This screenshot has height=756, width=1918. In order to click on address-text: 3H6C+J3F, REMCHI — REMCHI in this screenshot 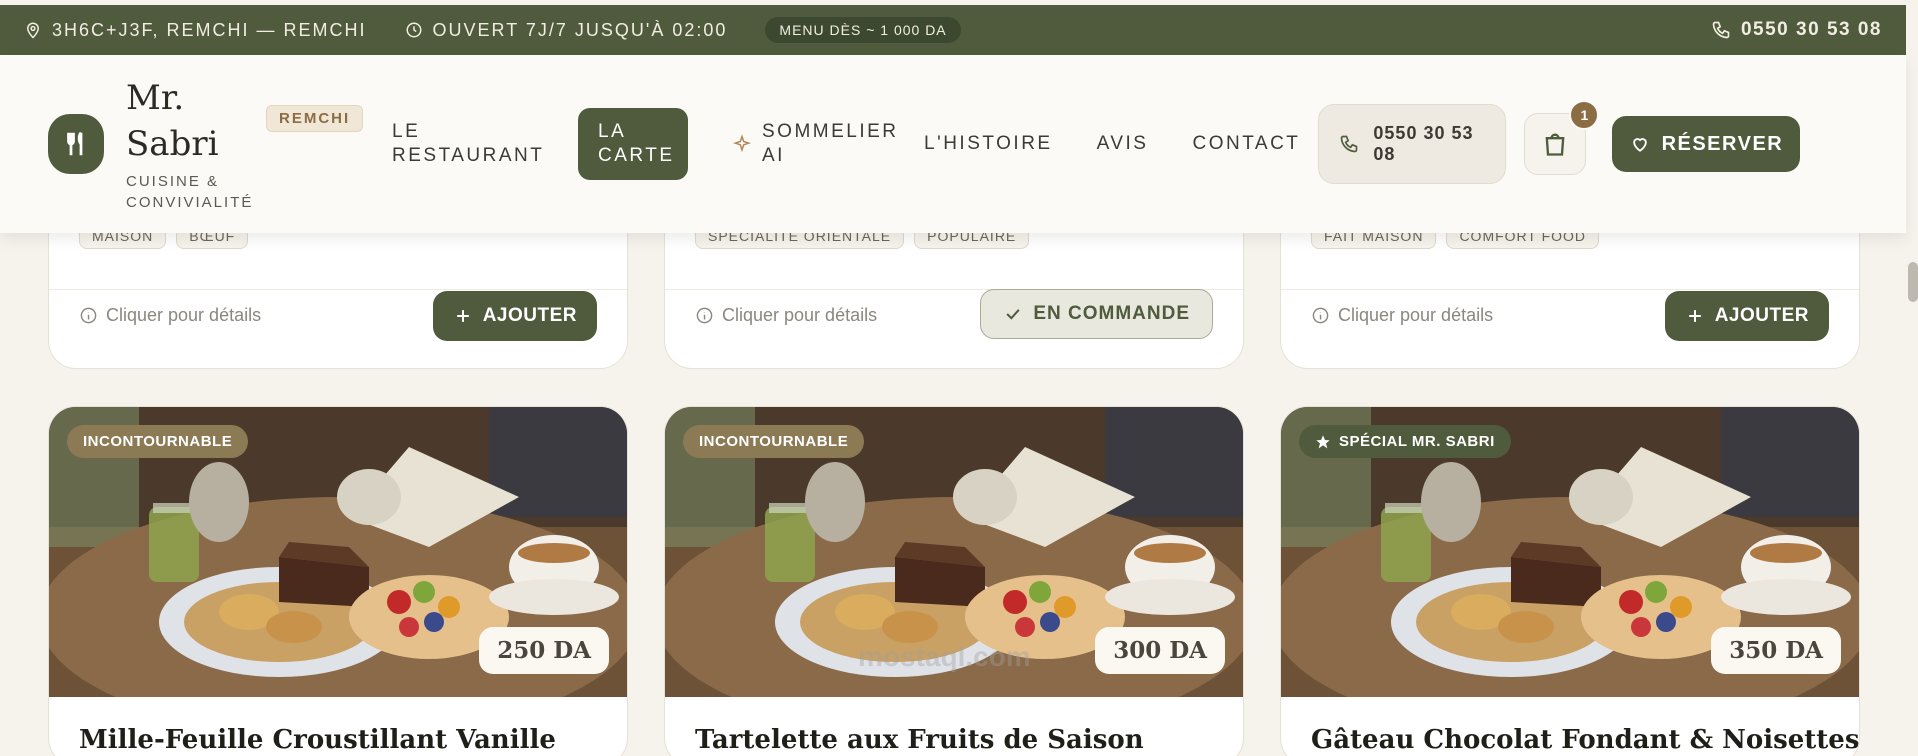, I will do `click(209, 29)`.